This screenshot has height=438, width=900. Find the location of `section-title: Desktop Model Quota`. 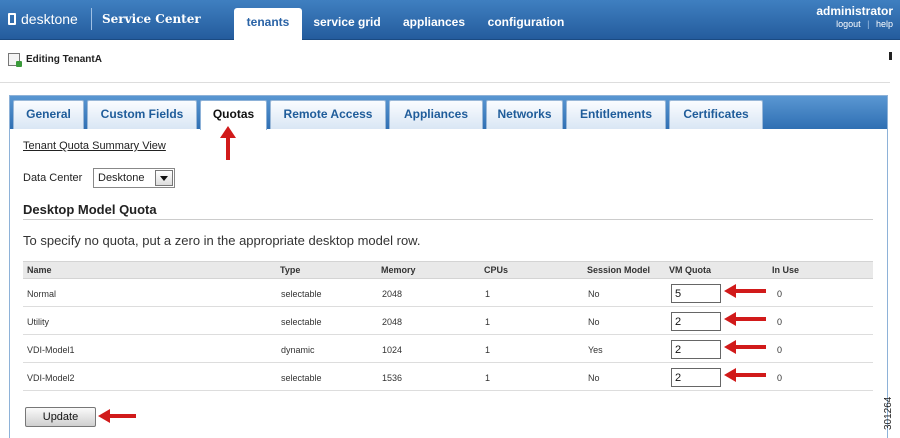

section-title: Desktop Model Quota is located at coordinates (90, 209).